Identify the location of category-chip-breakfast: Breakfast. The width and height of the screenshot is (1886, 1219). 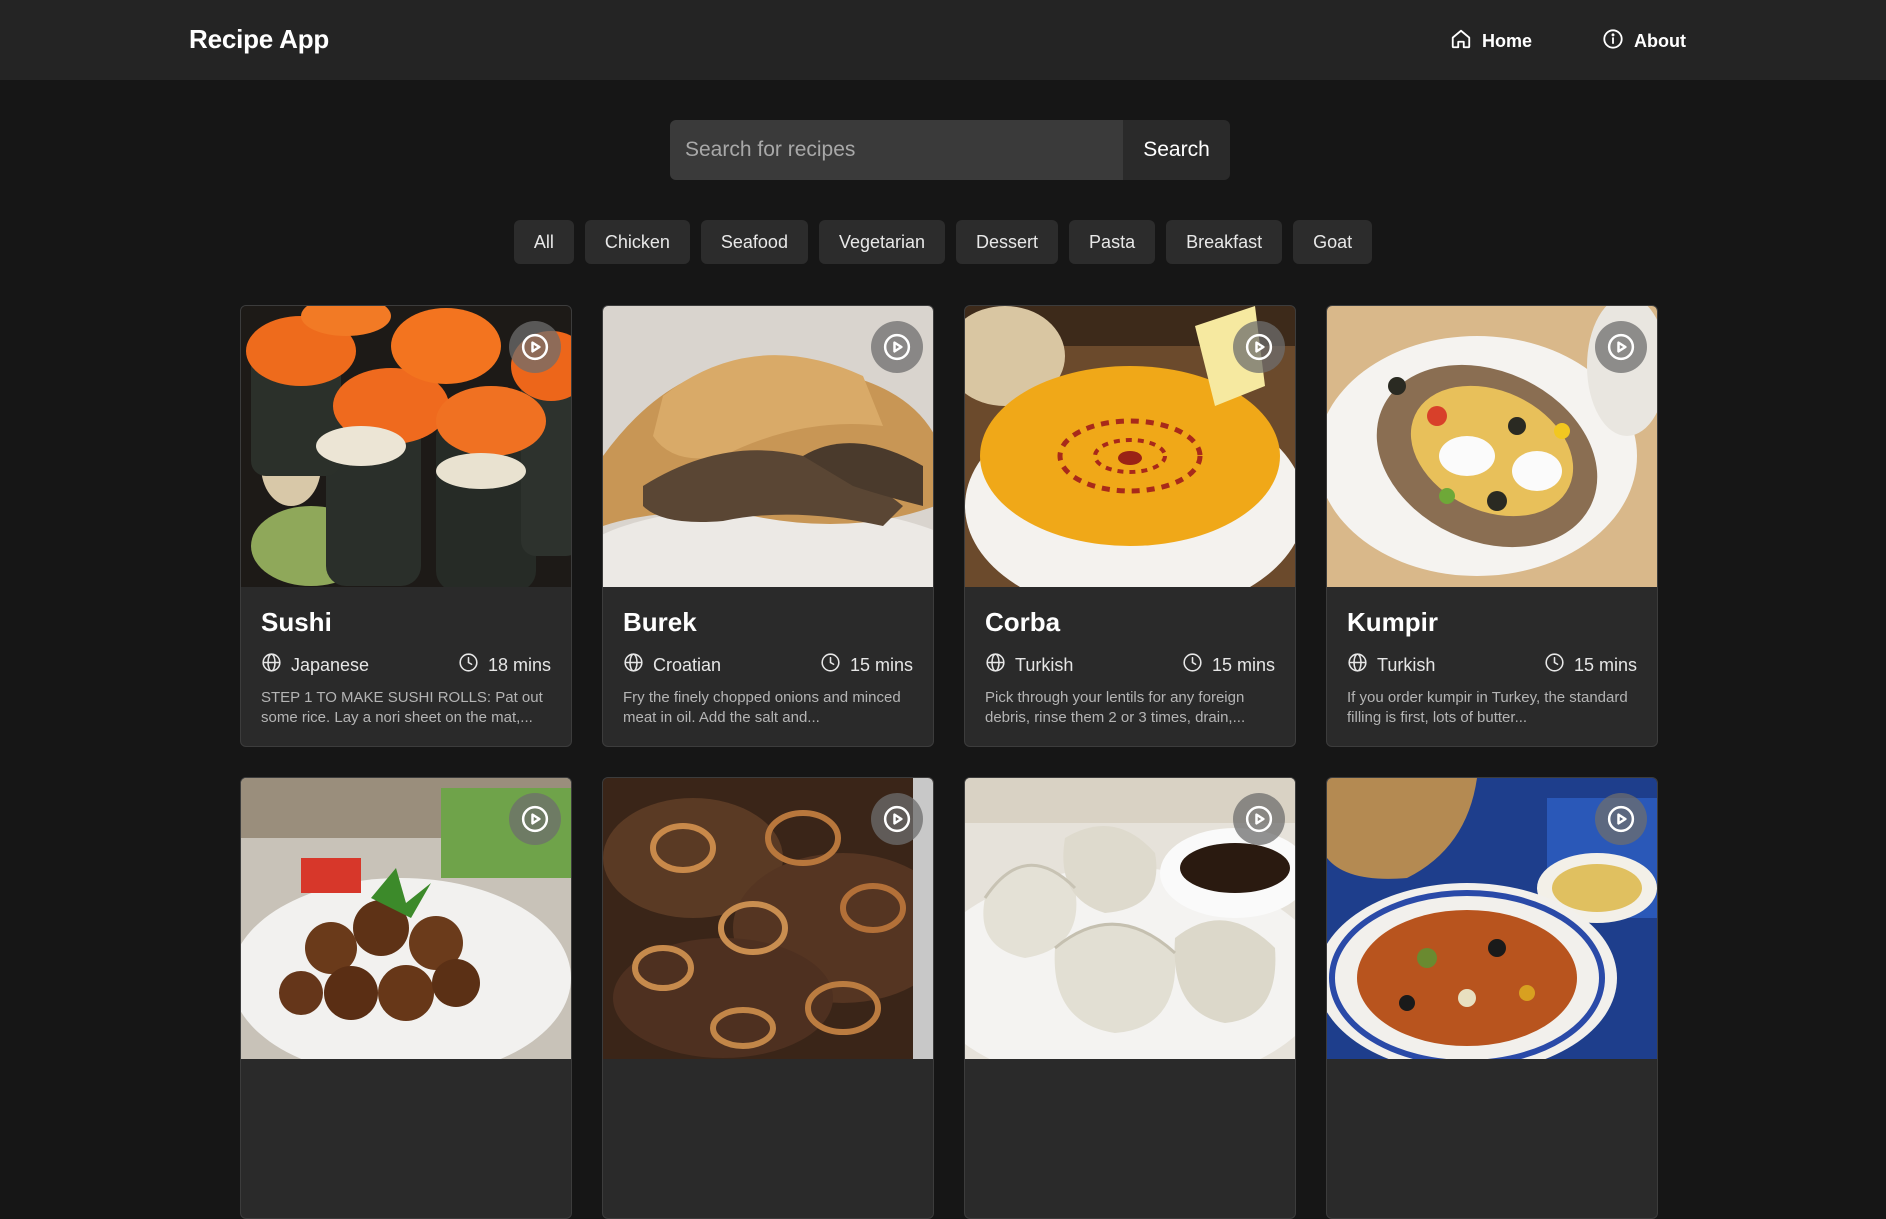
(1224, 242).